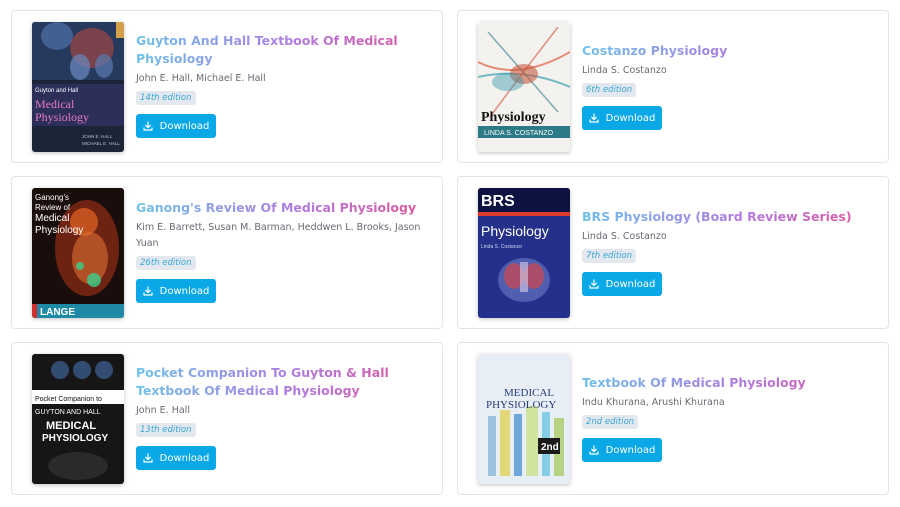 The width and height of the screenshot is (900, 507). Describe the element at coordinates (281, 208) in the screenshot. I see `book-title: Ganong's Review Of Medical Physiology` at that location.